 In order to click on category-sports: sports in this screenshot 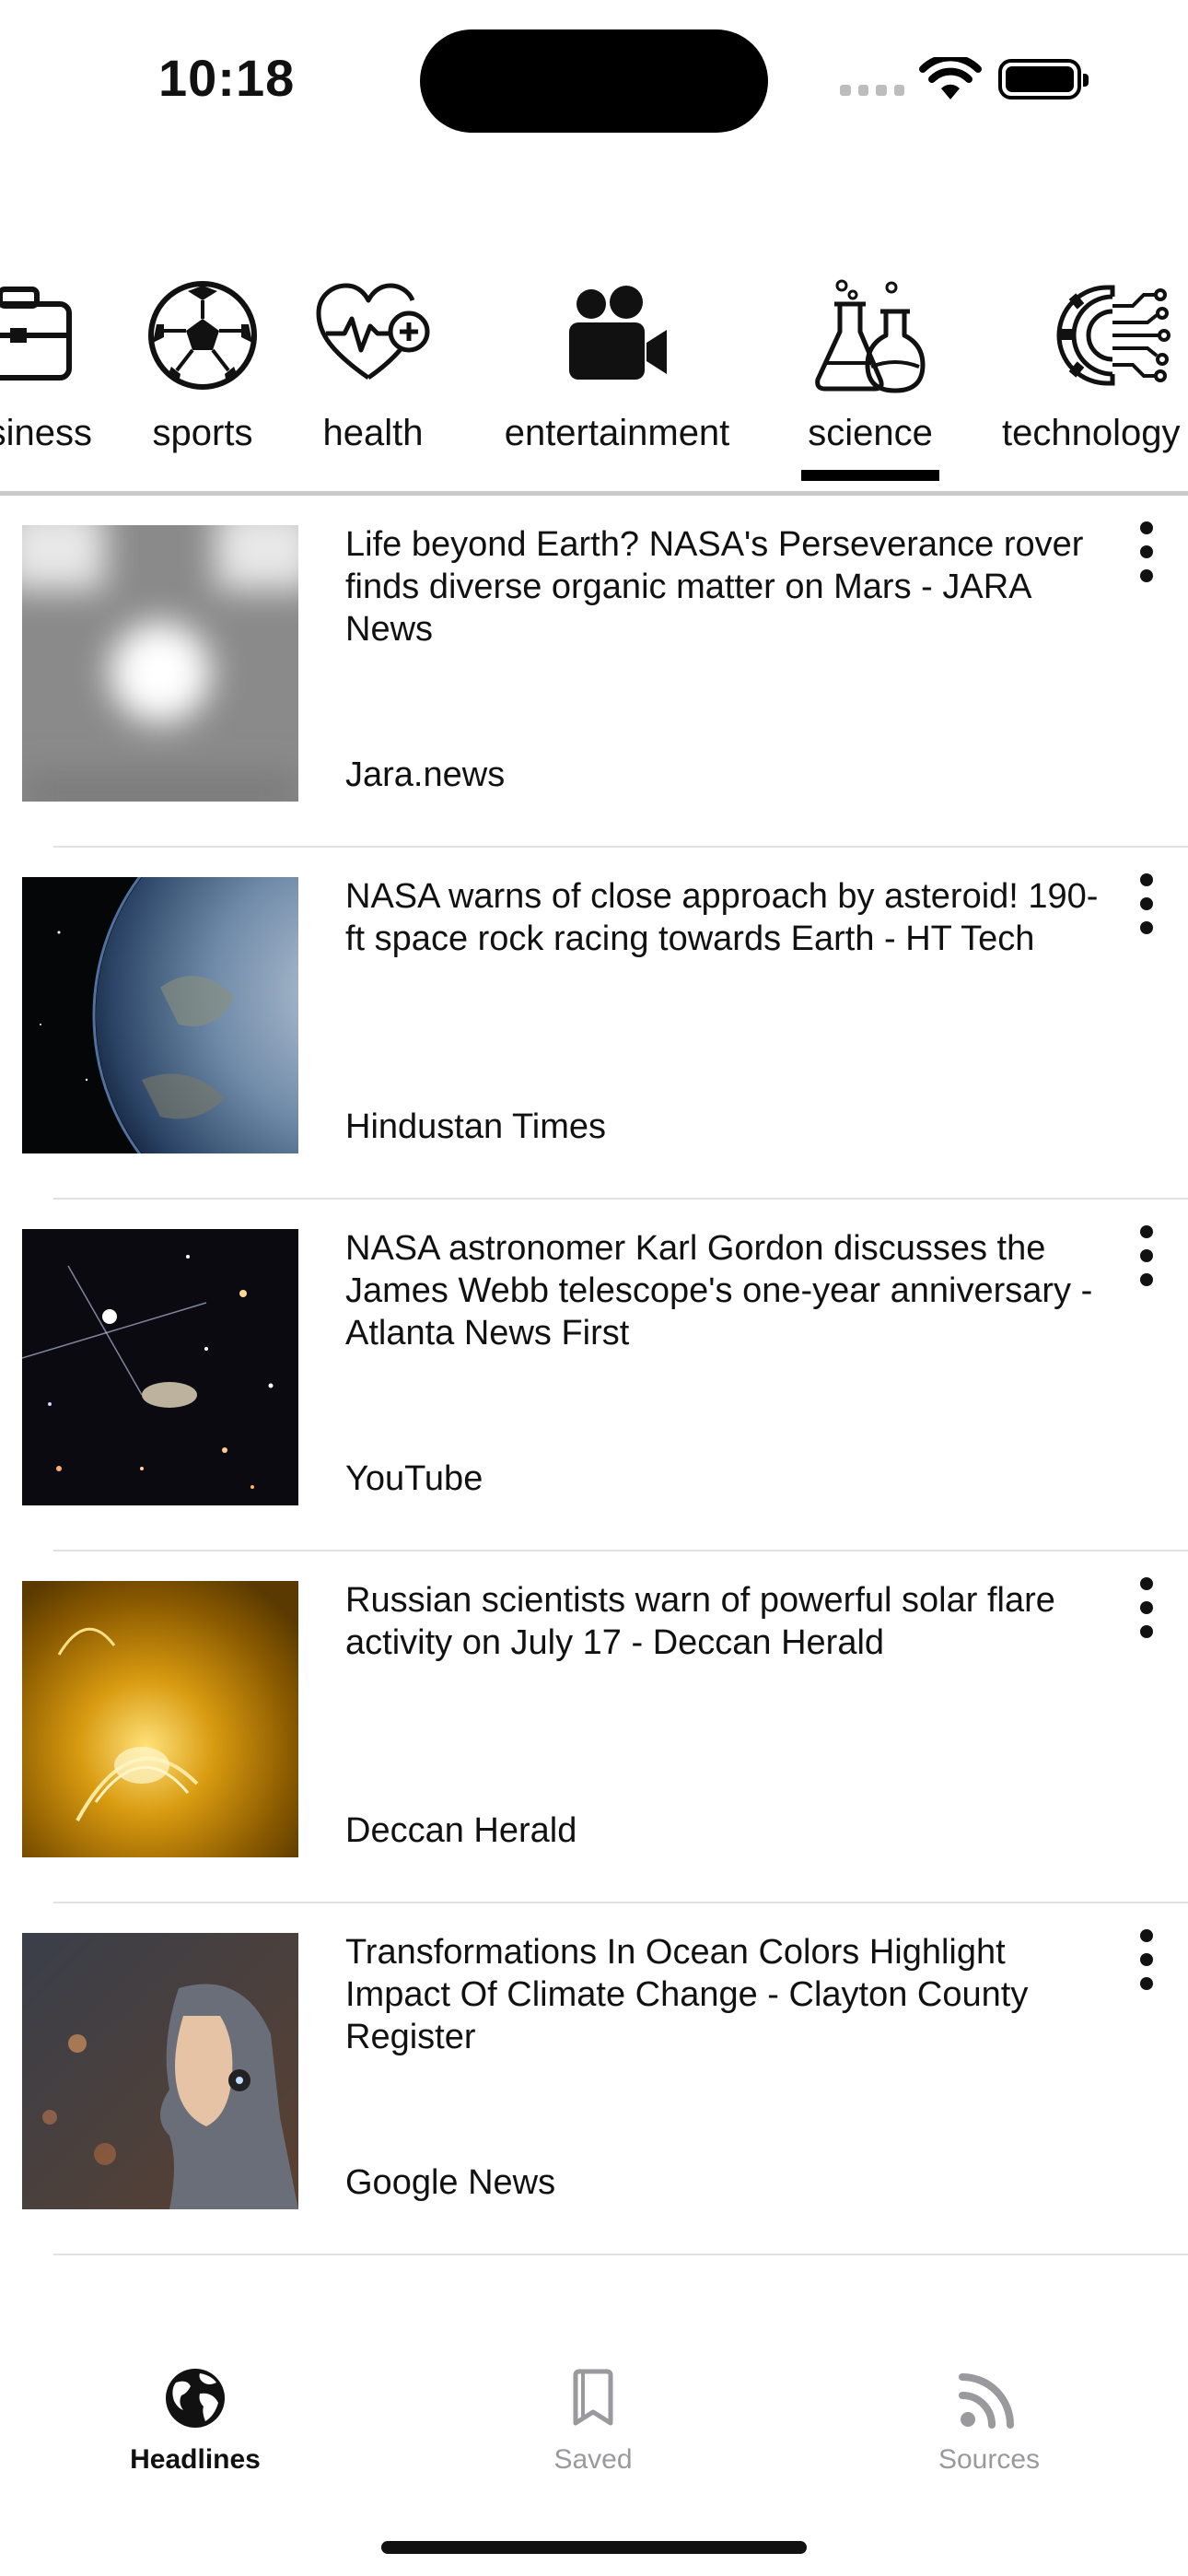, I will do `click(202, 380)`.